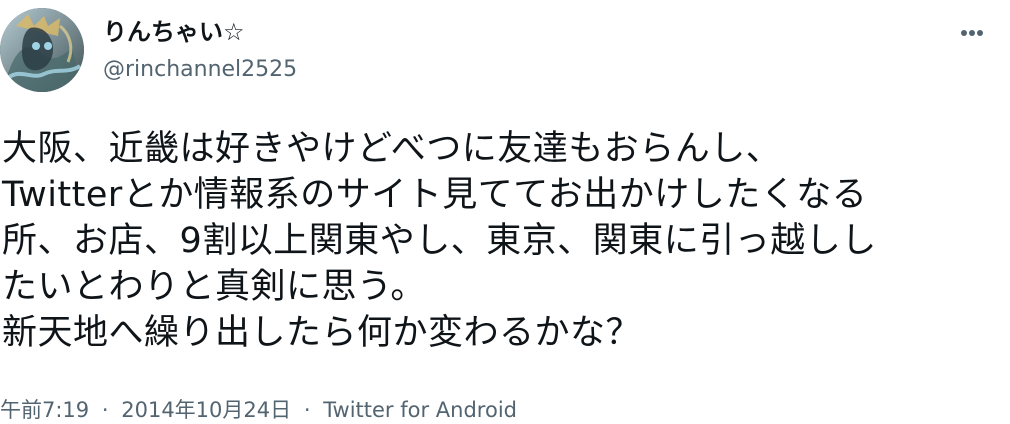 Image resolution: width=1010 pixels, height=424 pixels. What do you see at coordinates (200, 70) in the screenshot?
I see `username-handle: @rinchannel2525` at bounding box center [200, 70].